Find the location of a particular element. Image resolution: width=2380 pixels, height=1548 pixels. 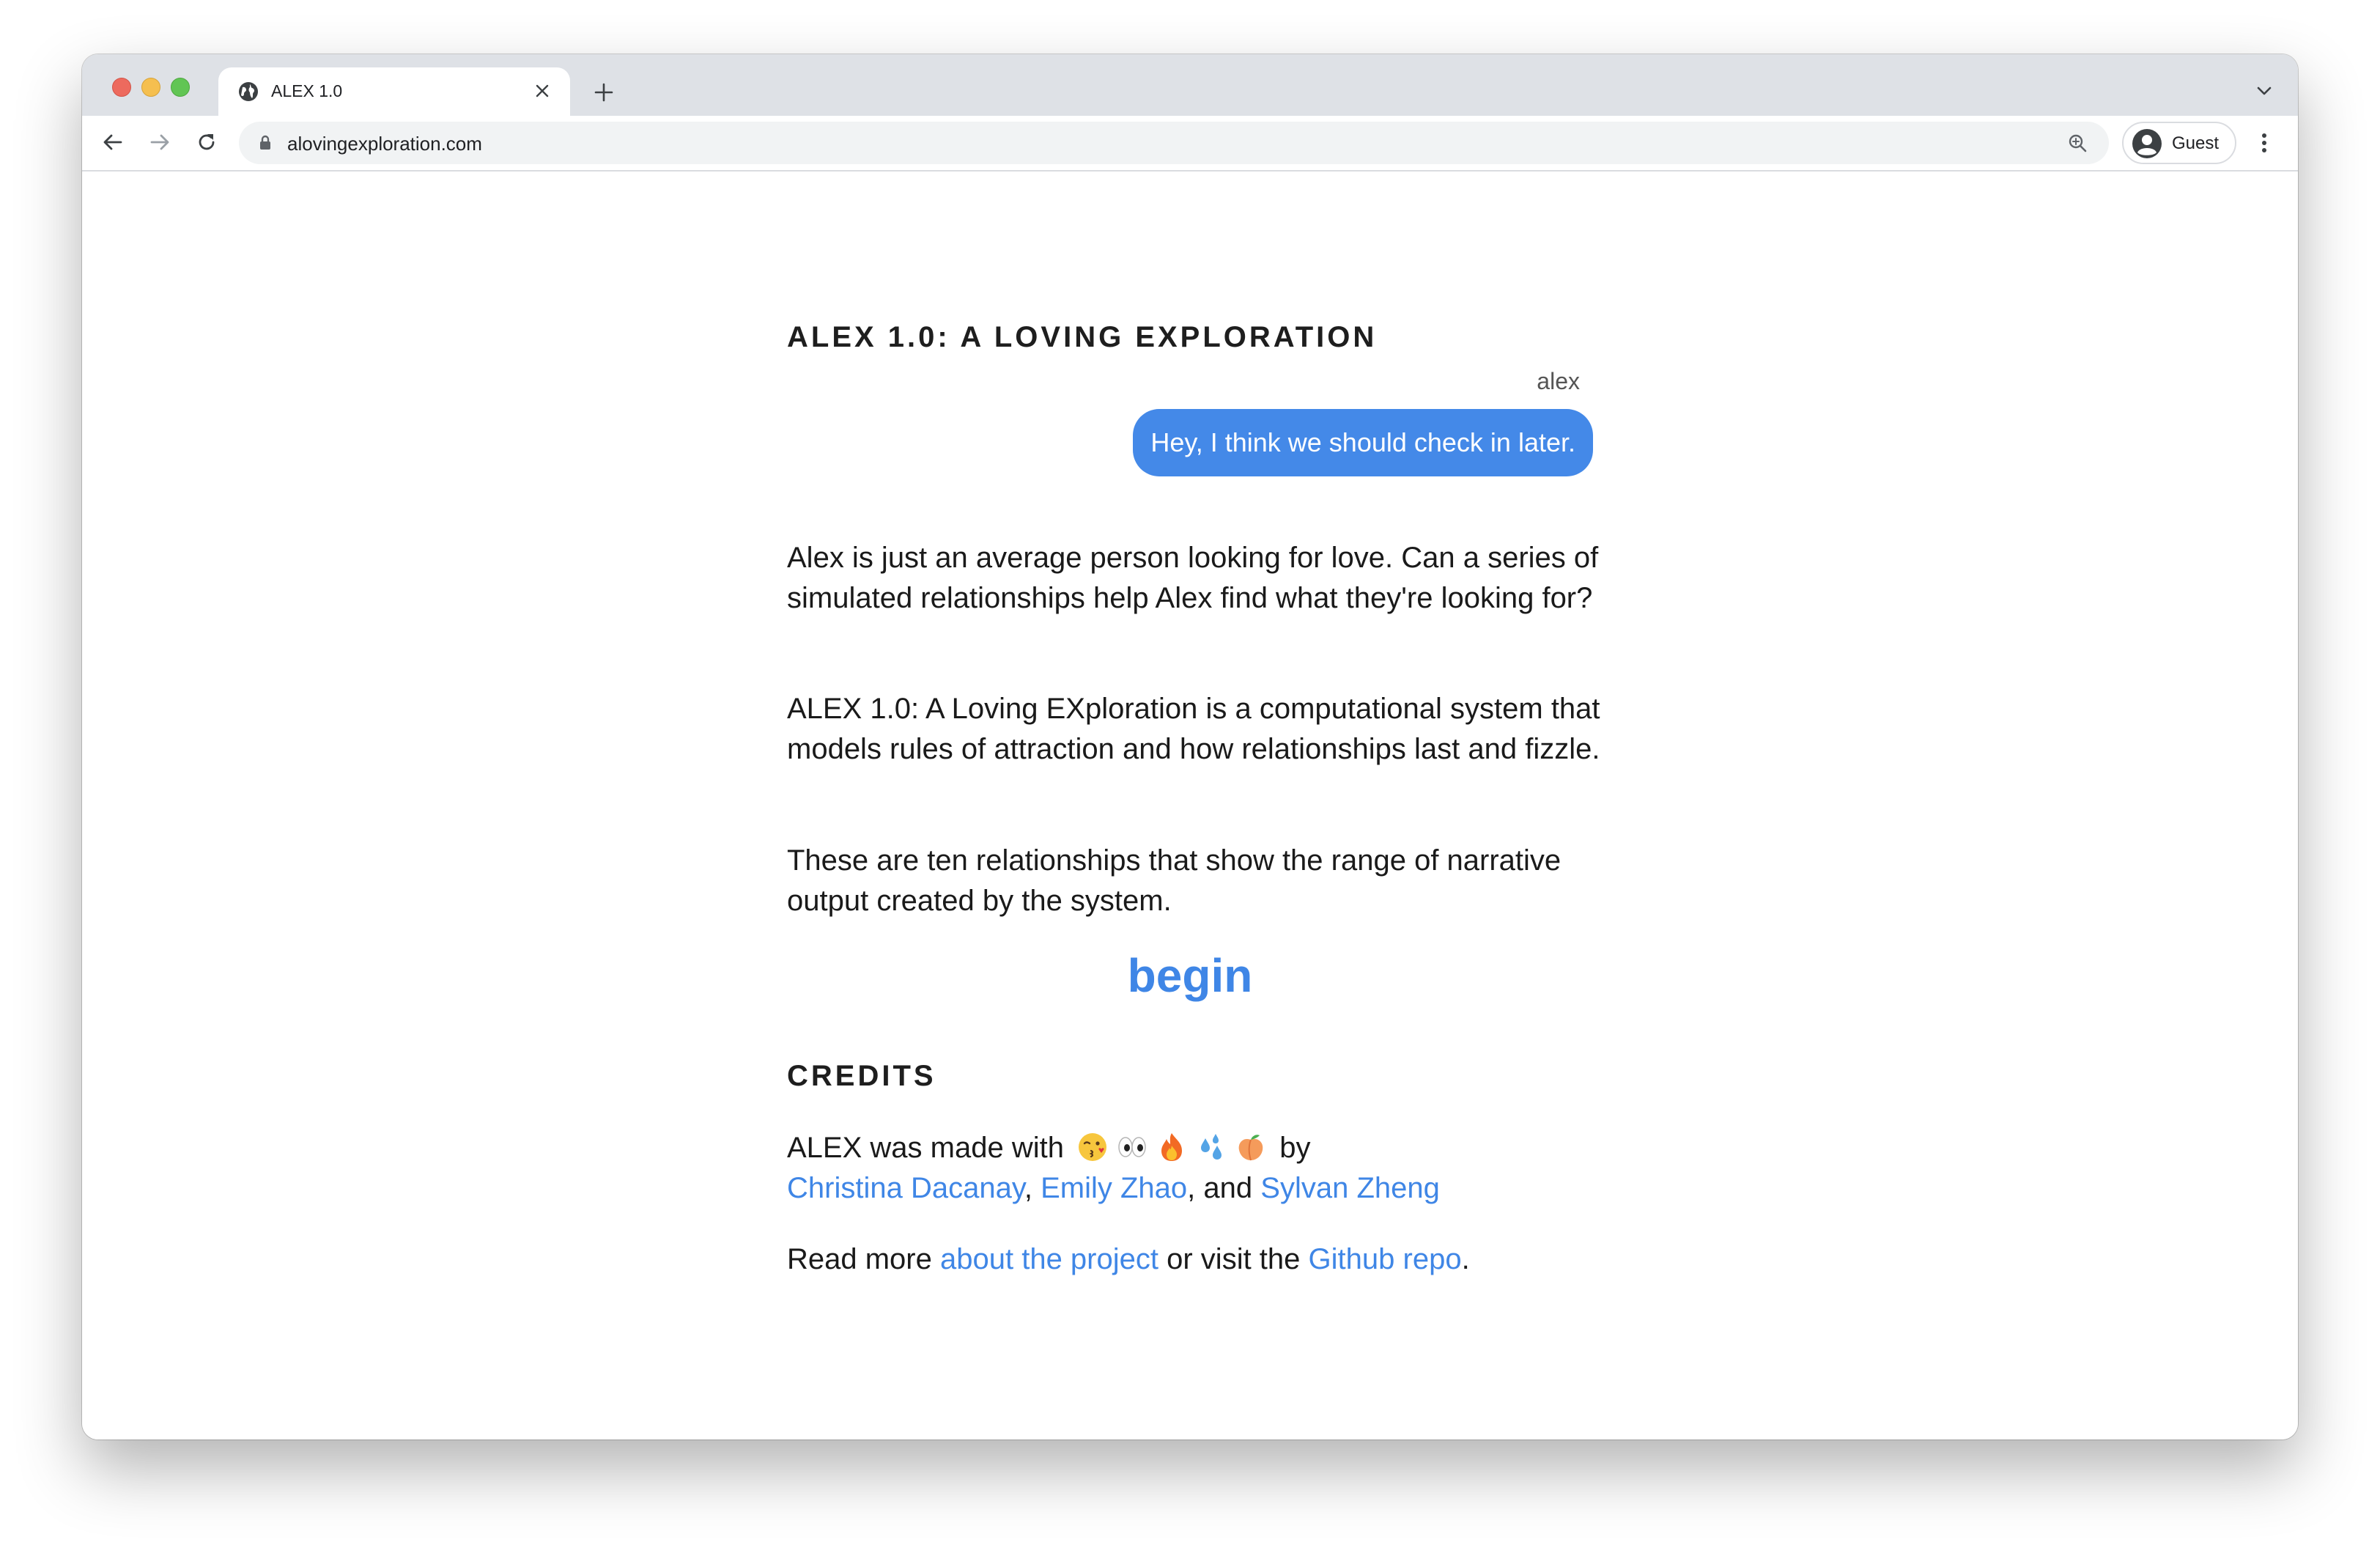

browser-tab: ALEX 1.0 is located at coordinates (394, 91).